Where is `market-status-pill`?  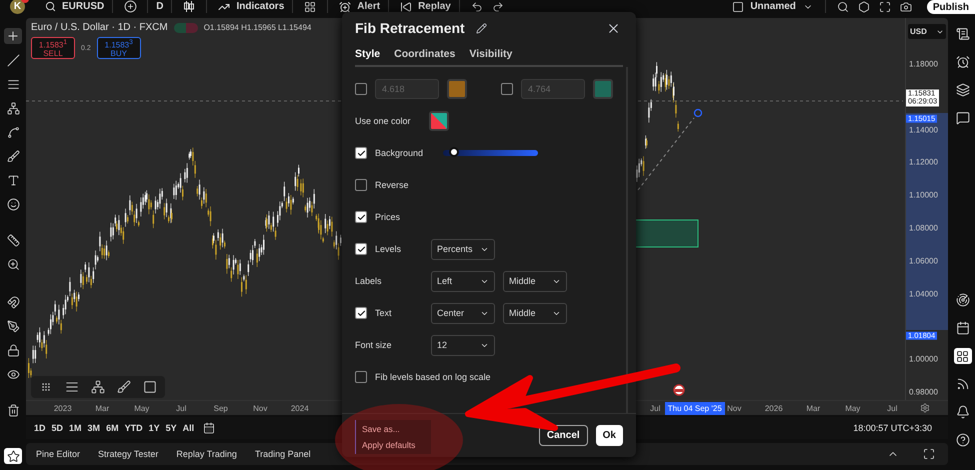
market-status-pill is located at coordinates (186, 27).